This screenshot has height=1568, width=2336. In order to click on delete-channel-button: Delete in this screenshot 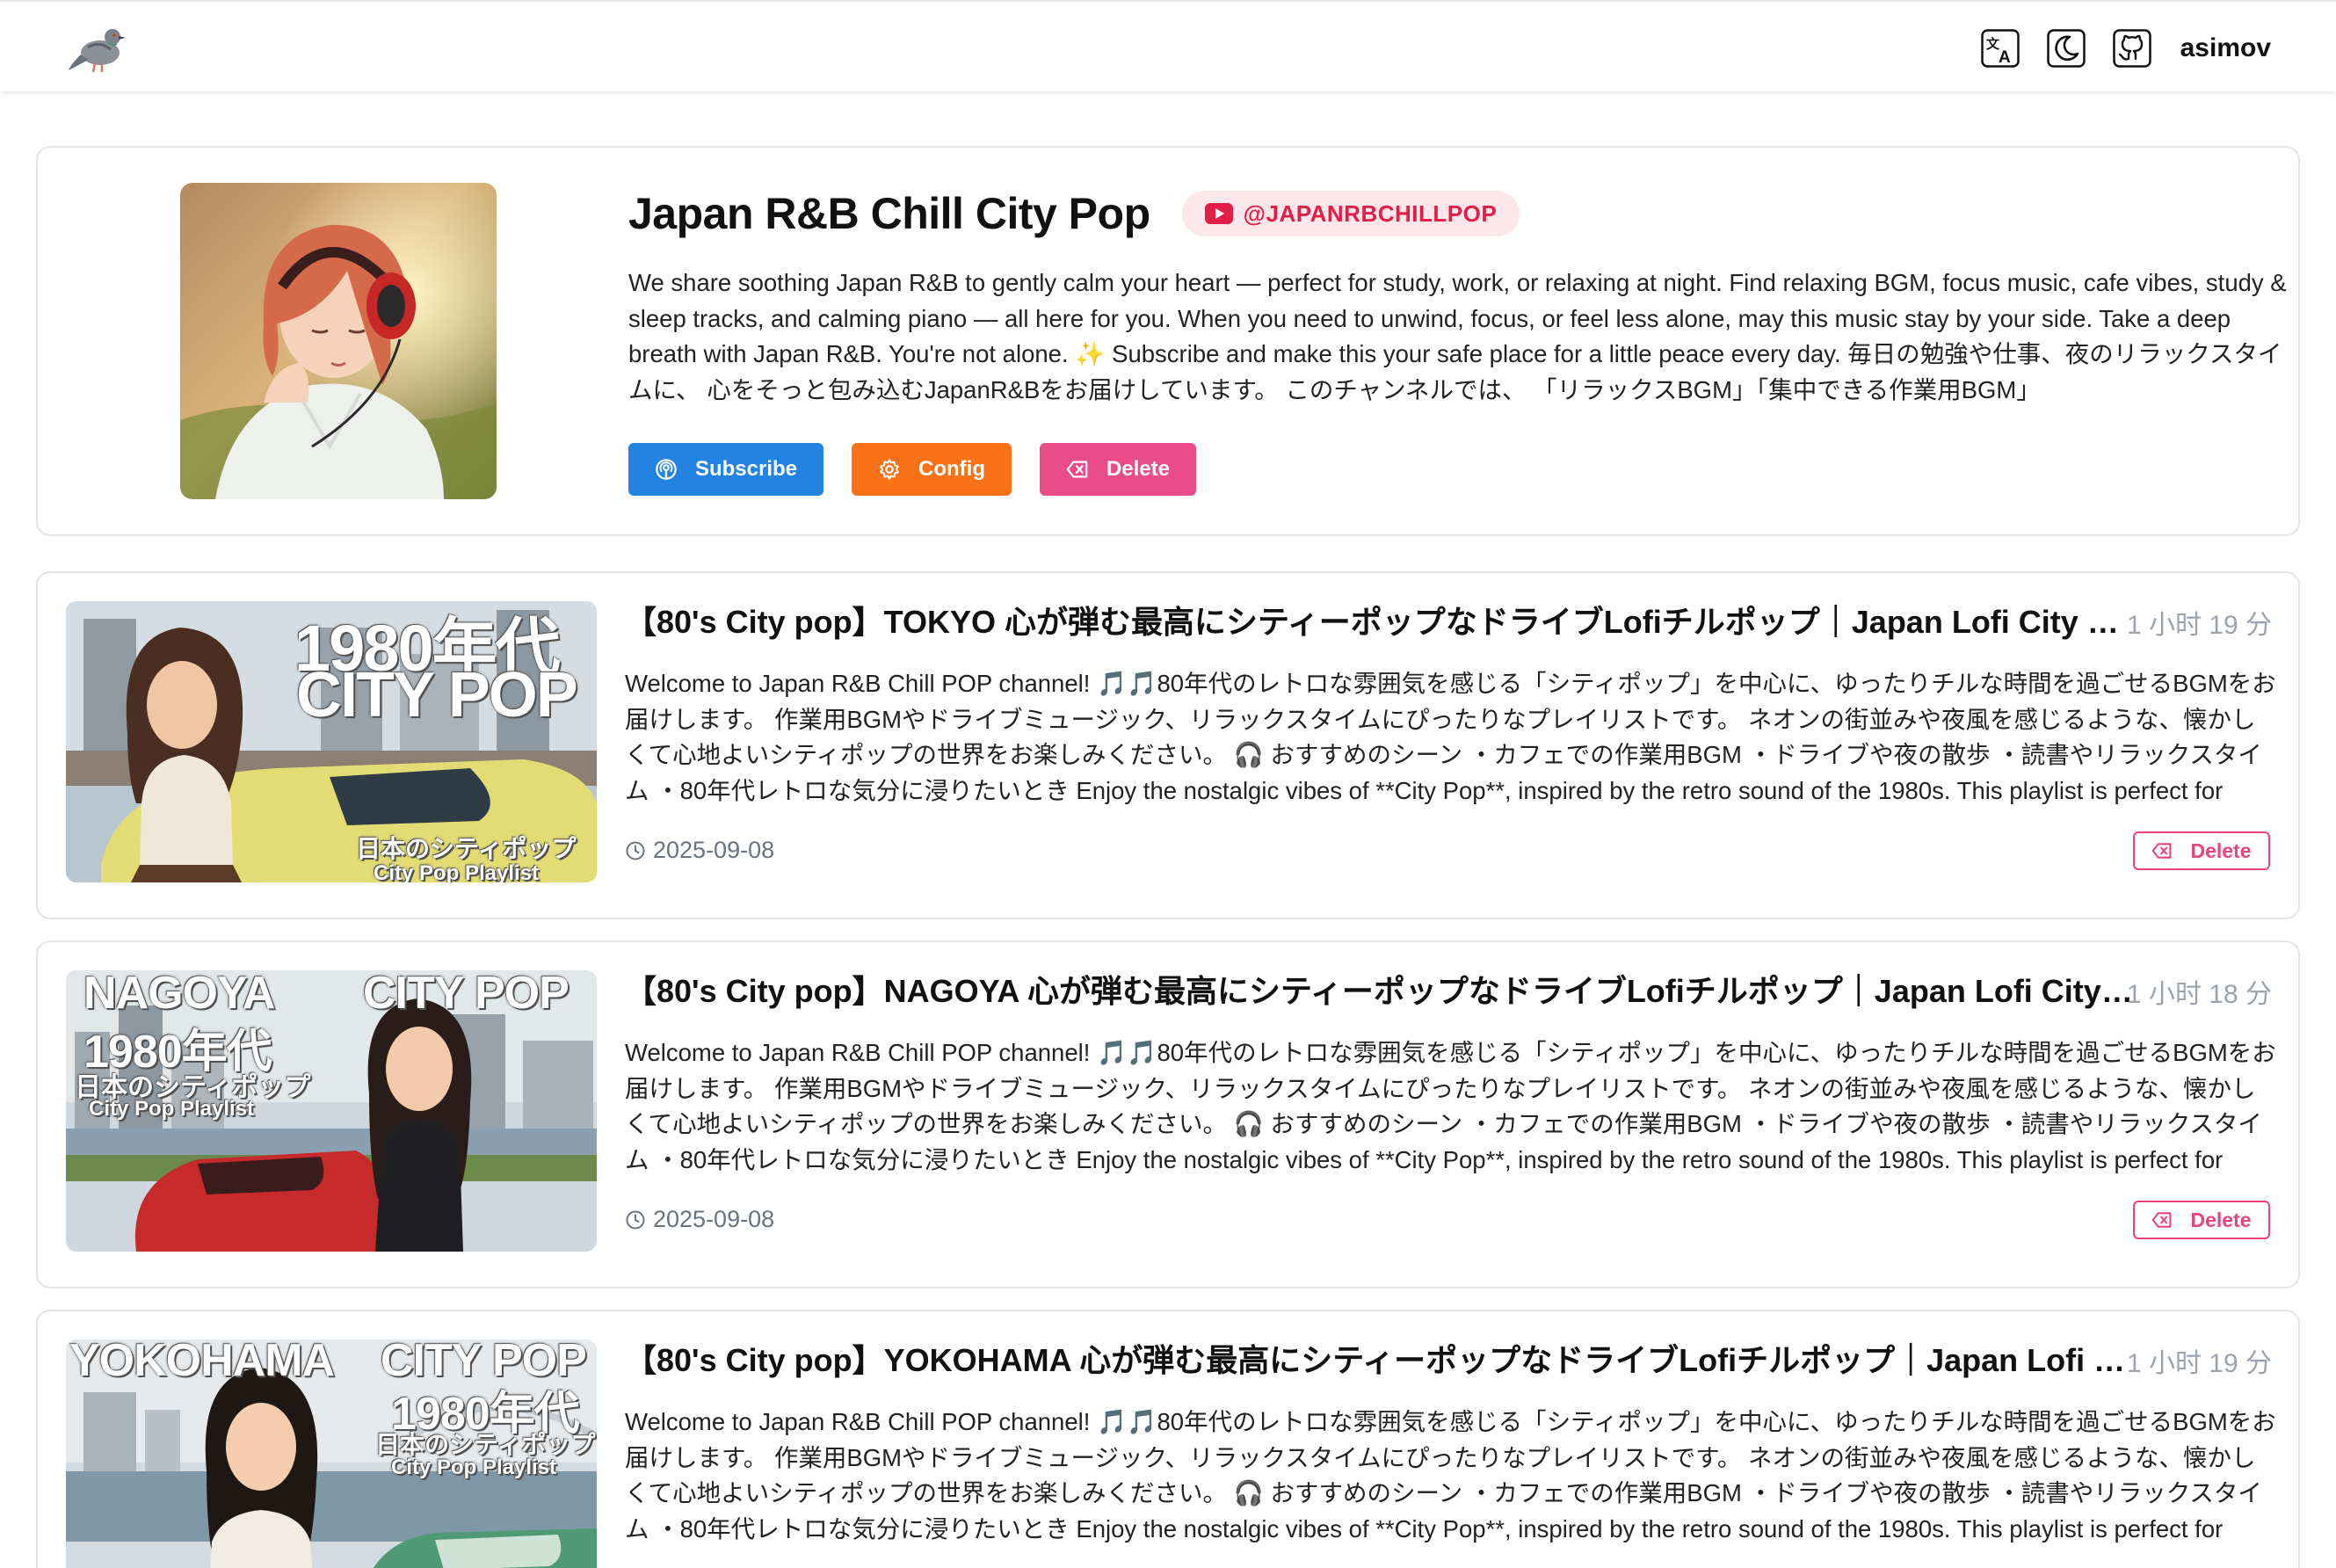, I will do `click(1118, 469)`.